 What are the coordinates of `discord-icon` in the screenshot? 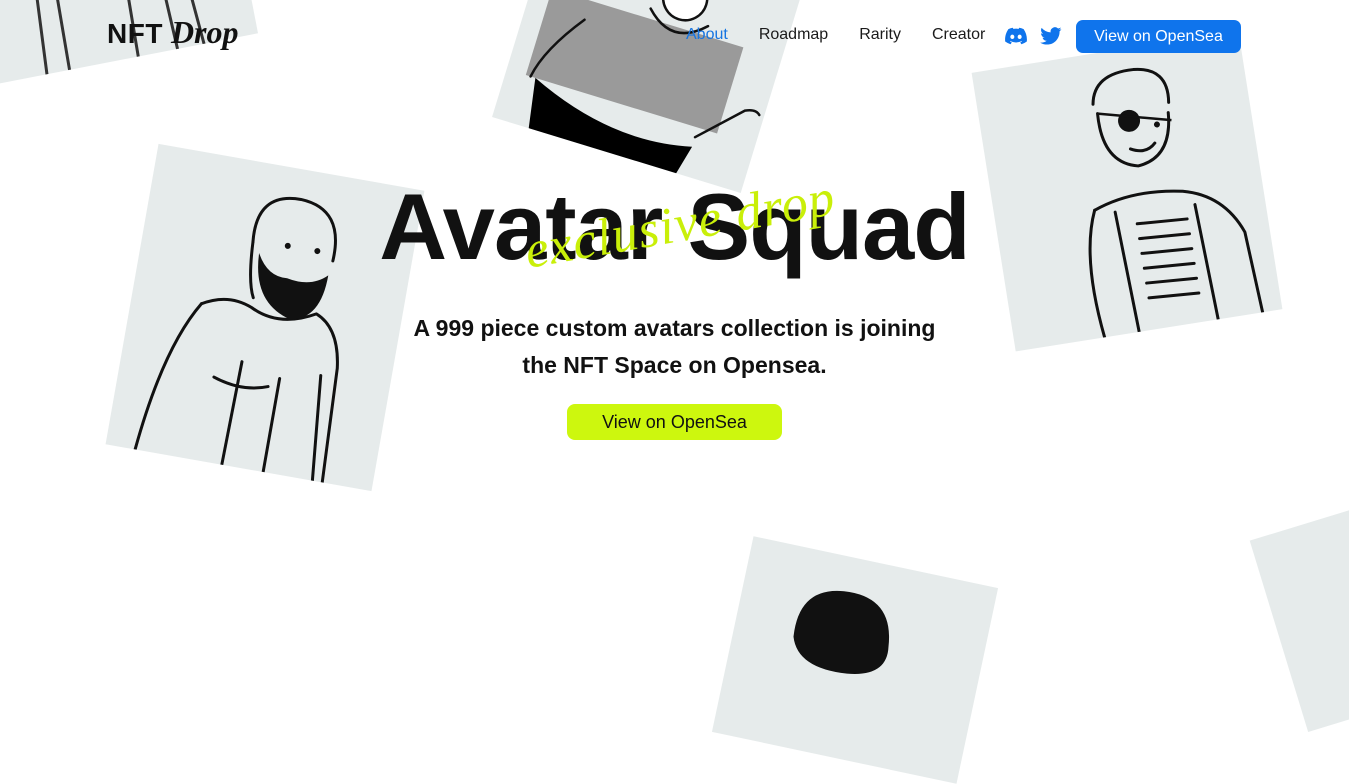 It's located at (1016, 36).